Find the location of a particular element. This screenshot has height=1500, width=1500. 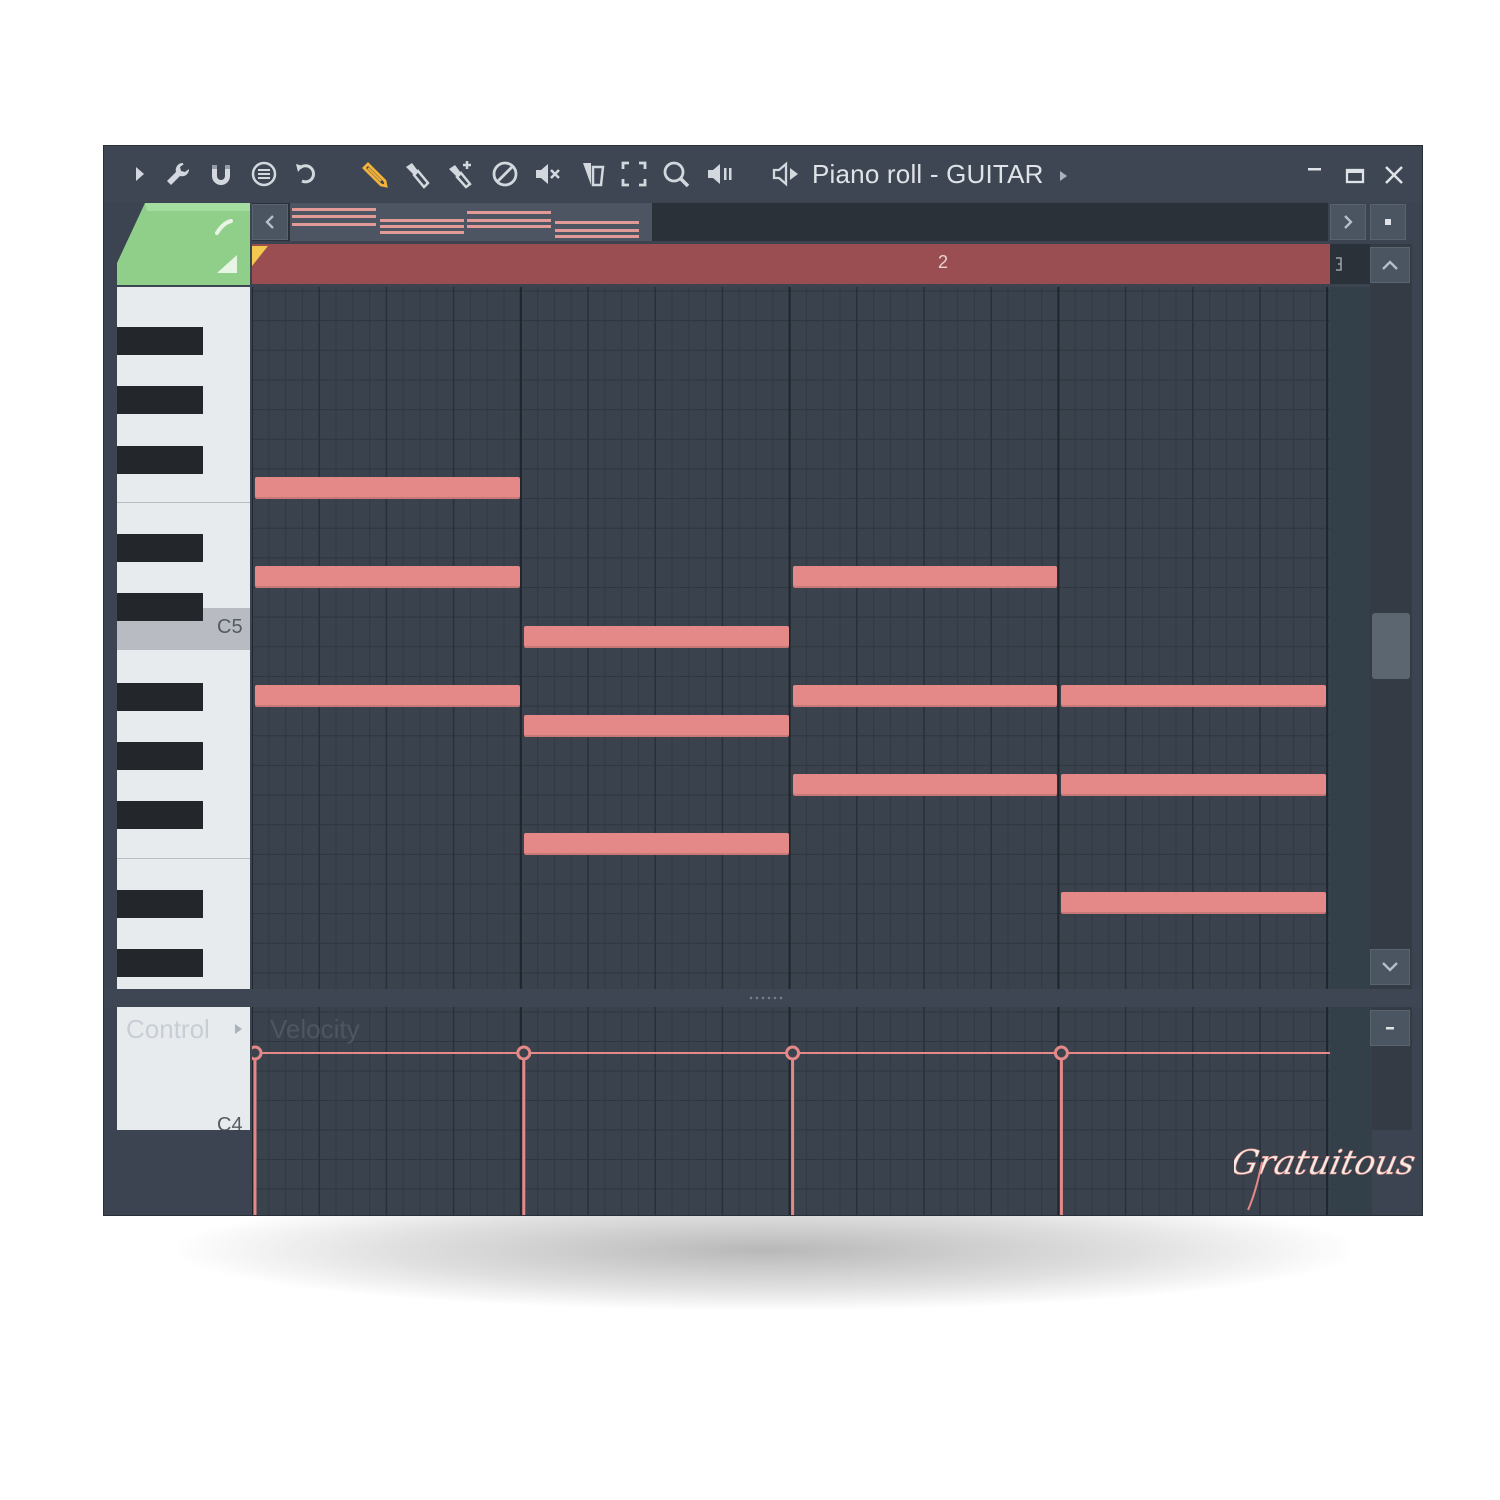

undo-icon is located at coordinates (306, 174).